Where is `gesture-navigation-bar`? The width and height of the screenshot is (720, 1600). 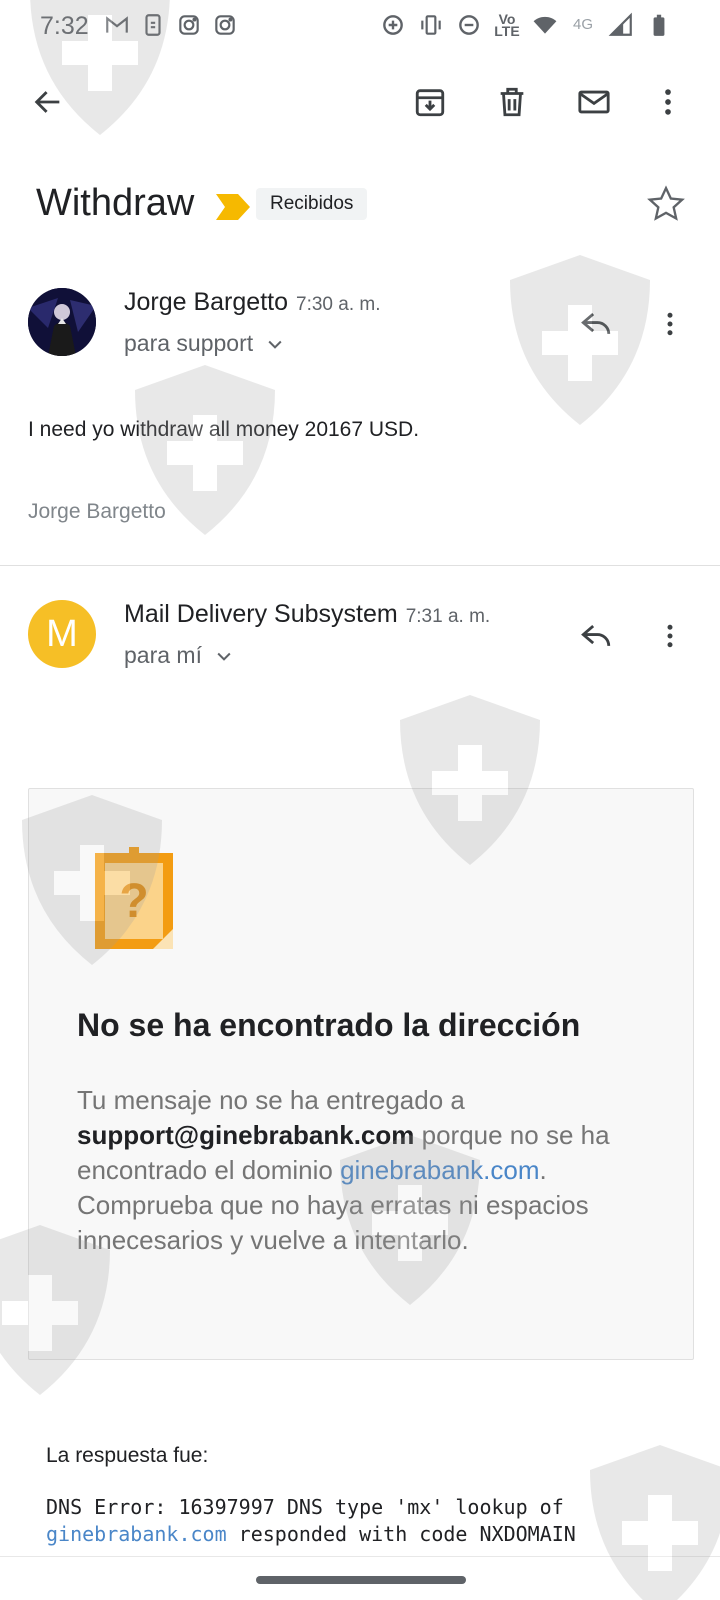 gesture-navigation-bar is located at coordinates (361, 1580).